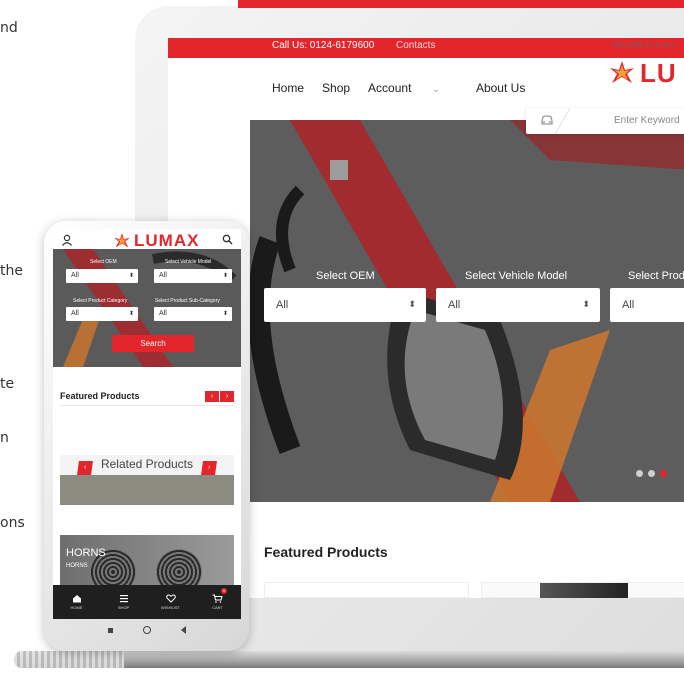 The image size is (684, 676). I want to click on heart-icon, so click(170, 598).